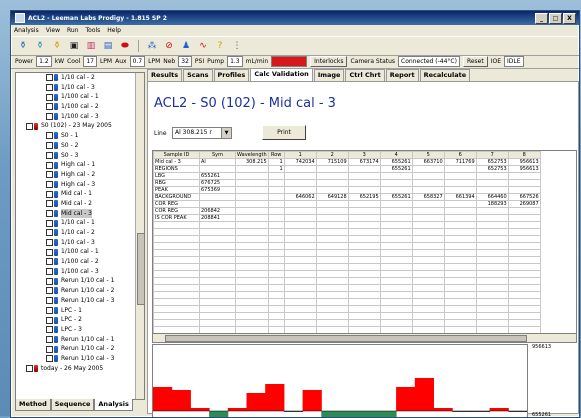  Describe the element at coordinates (237, 46) in the screenshot. I see `settings-icon: ⋮` at that location.